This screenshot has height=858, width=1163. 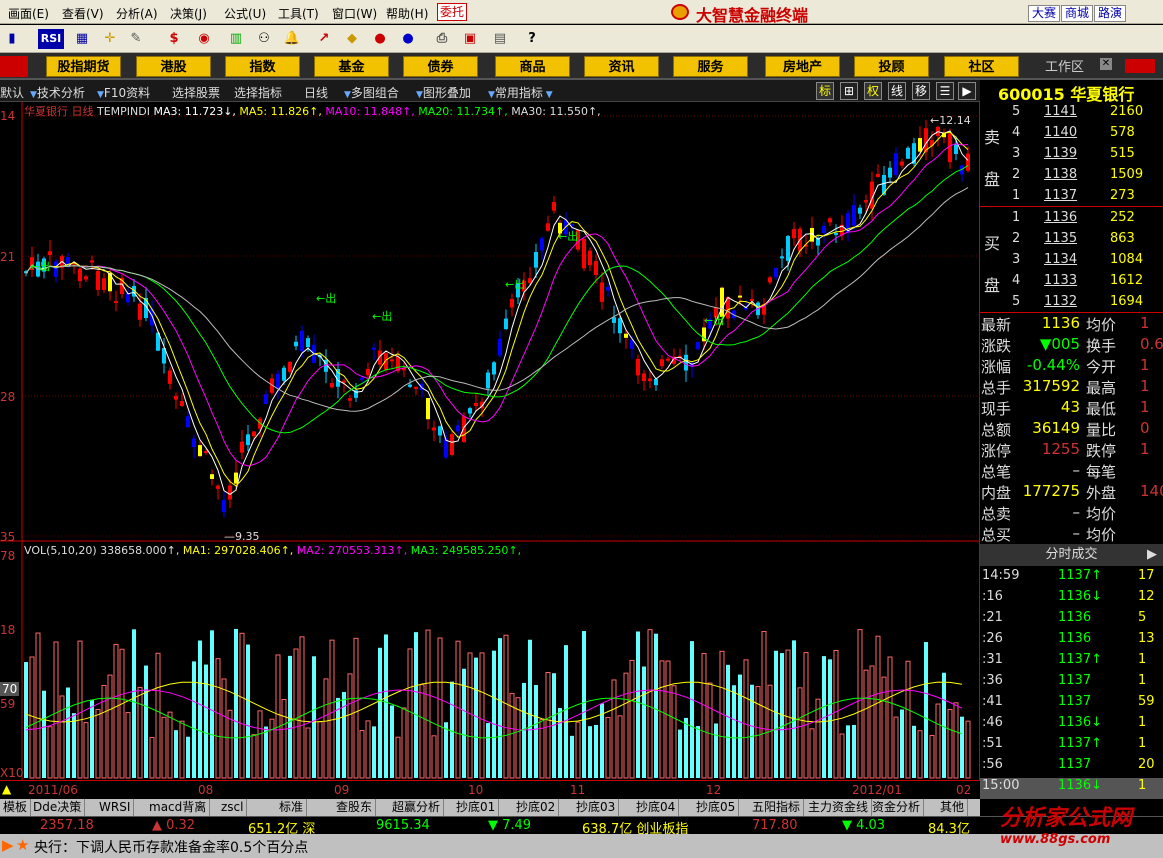 What do you see at coordinates (408, 39) in the screenshot?
I see `globe-icon: ●` at bounding box center [408, 39].